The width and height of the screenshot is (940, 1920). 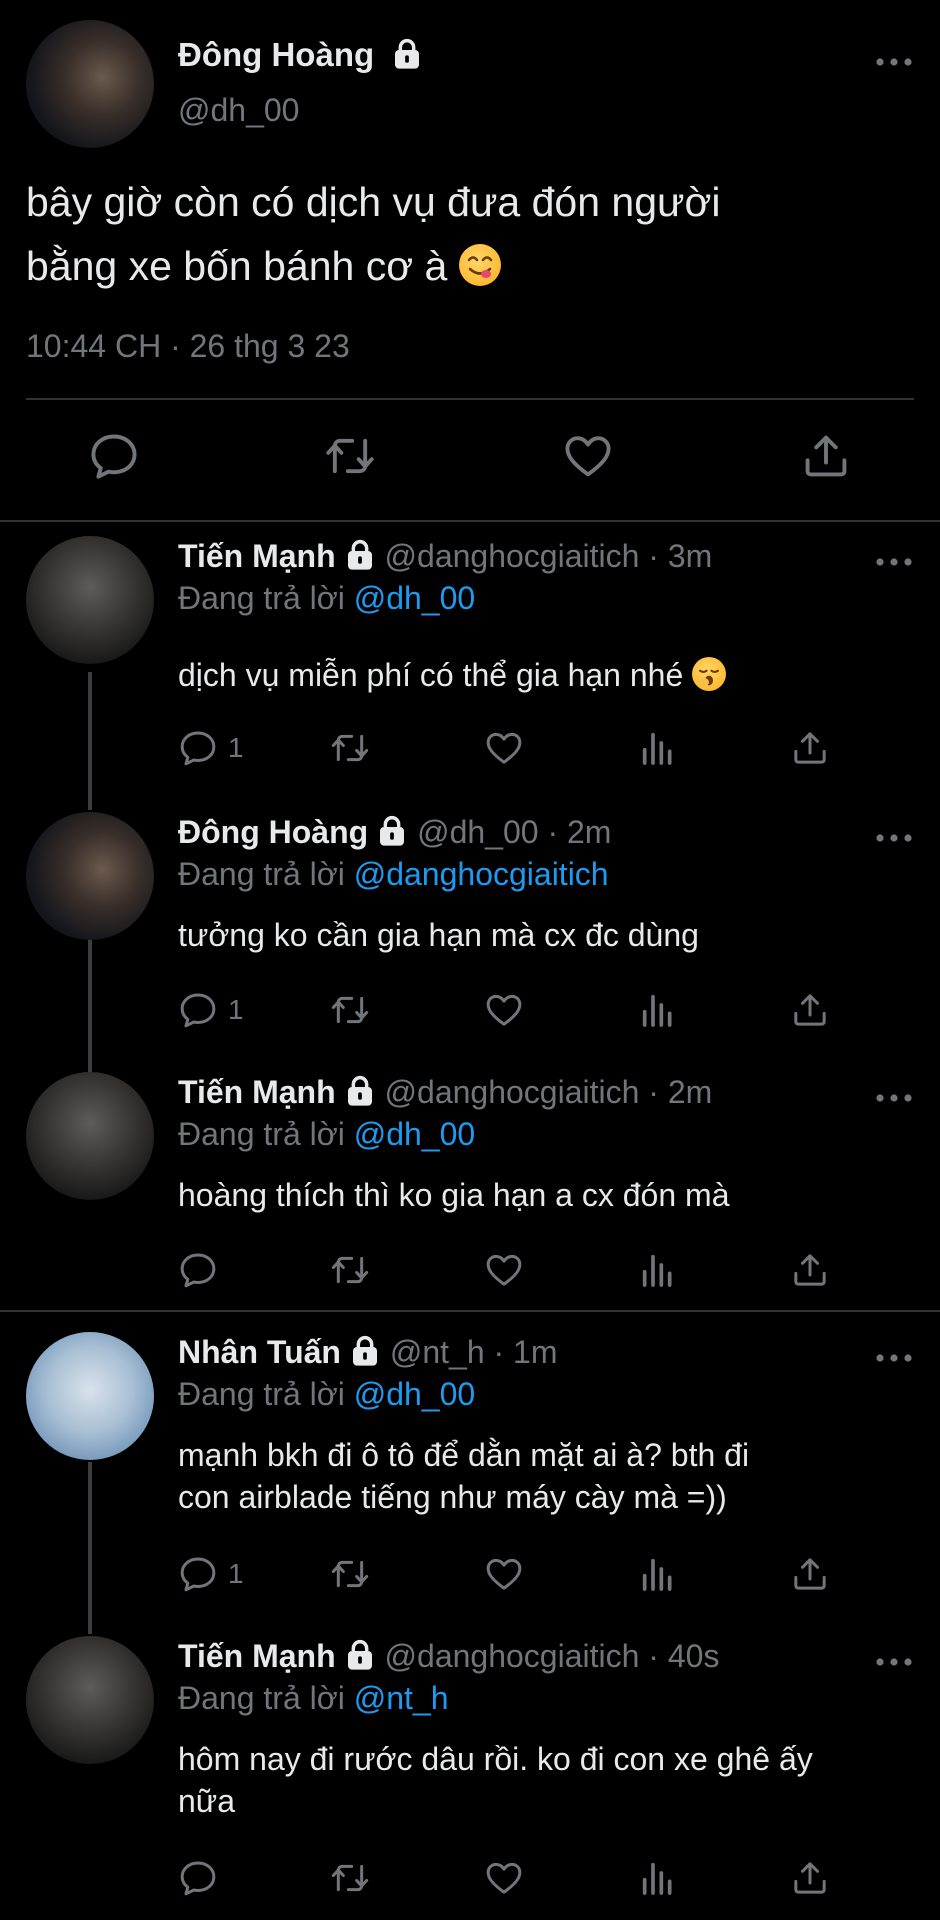 I want to click on reply-header: Tiến Mạnh @danghocgiaitich · 3m, so click(x=445, y=556).